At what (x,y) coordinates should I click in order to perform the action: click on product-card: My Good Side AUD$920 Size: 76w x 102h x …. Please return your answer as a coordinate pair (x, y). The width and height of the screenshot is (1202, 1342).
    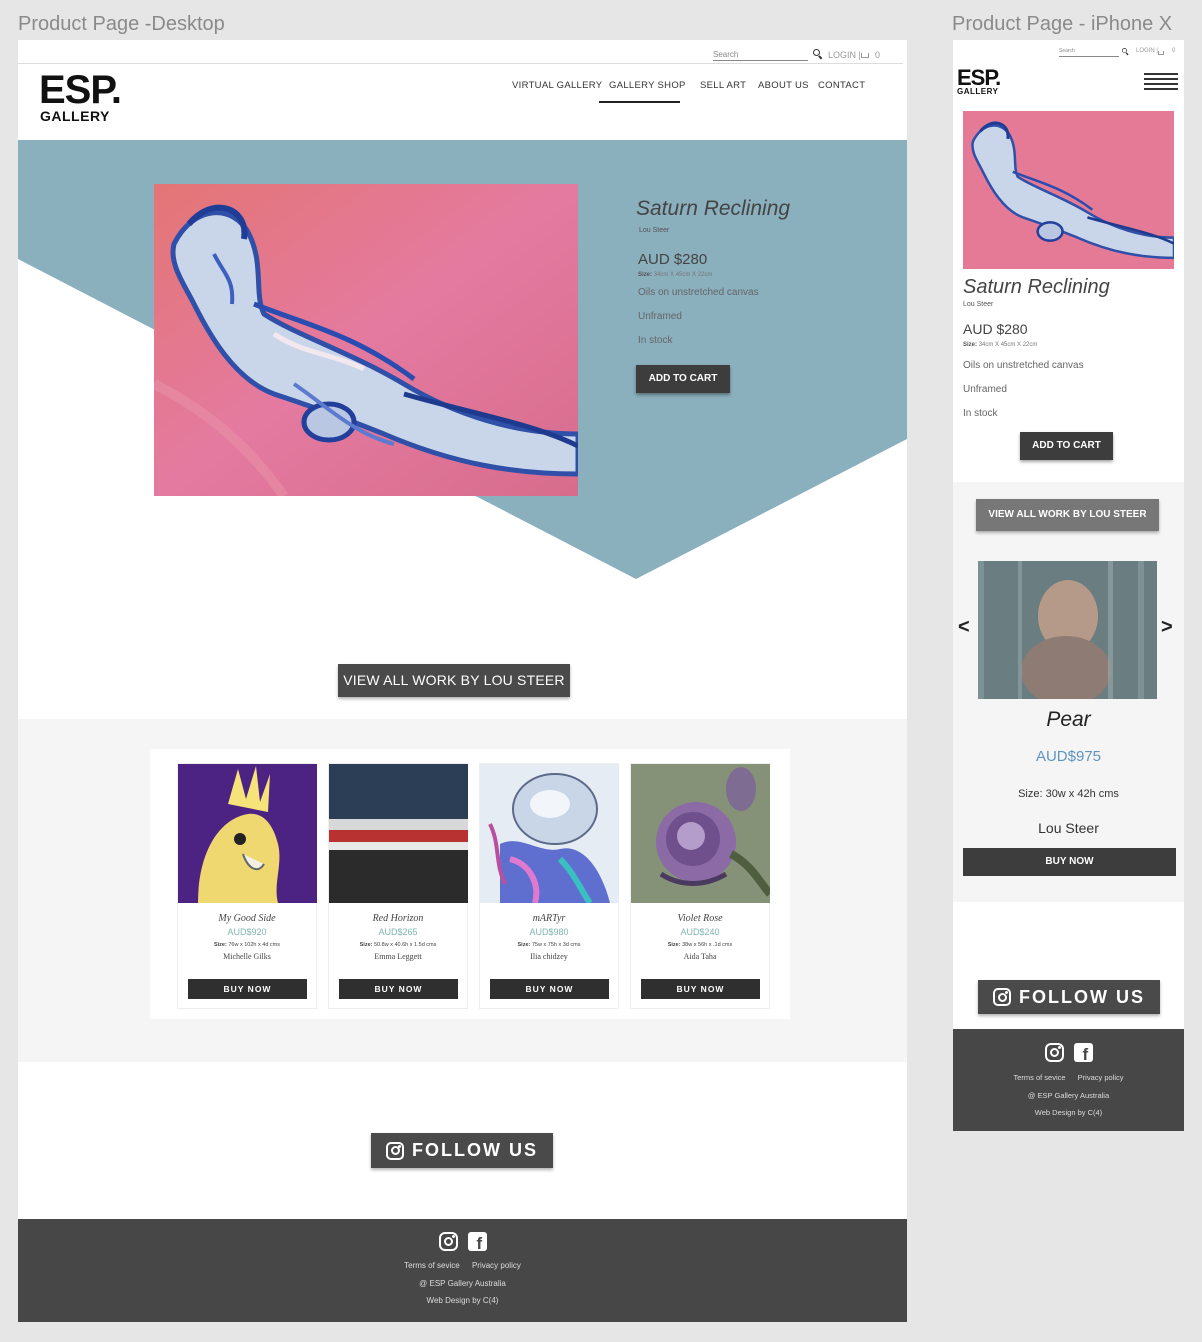
    Looking at the image, I should click on (247, 886).